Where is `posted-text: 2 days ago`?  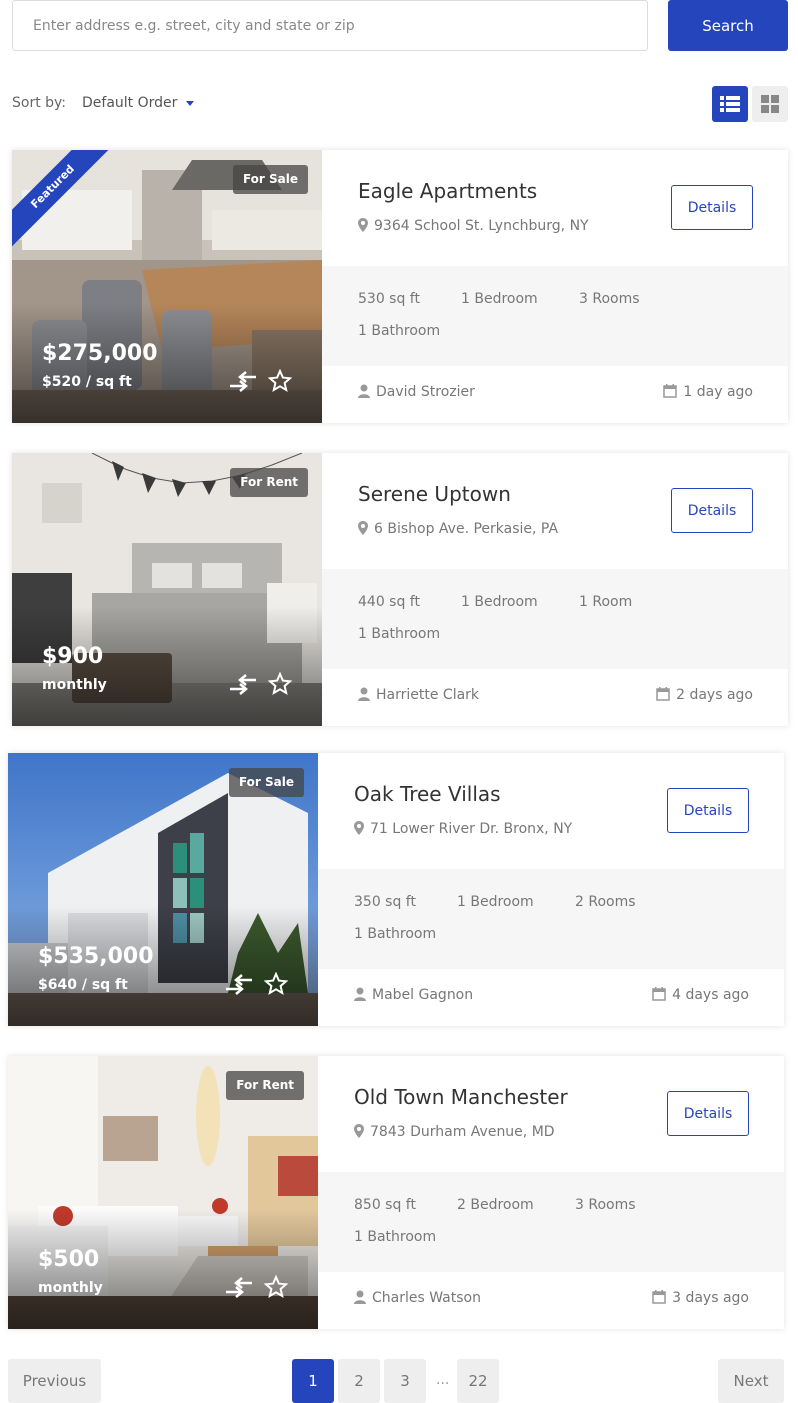
posted-text: 2 days ago is located at coordinates (714, 695).